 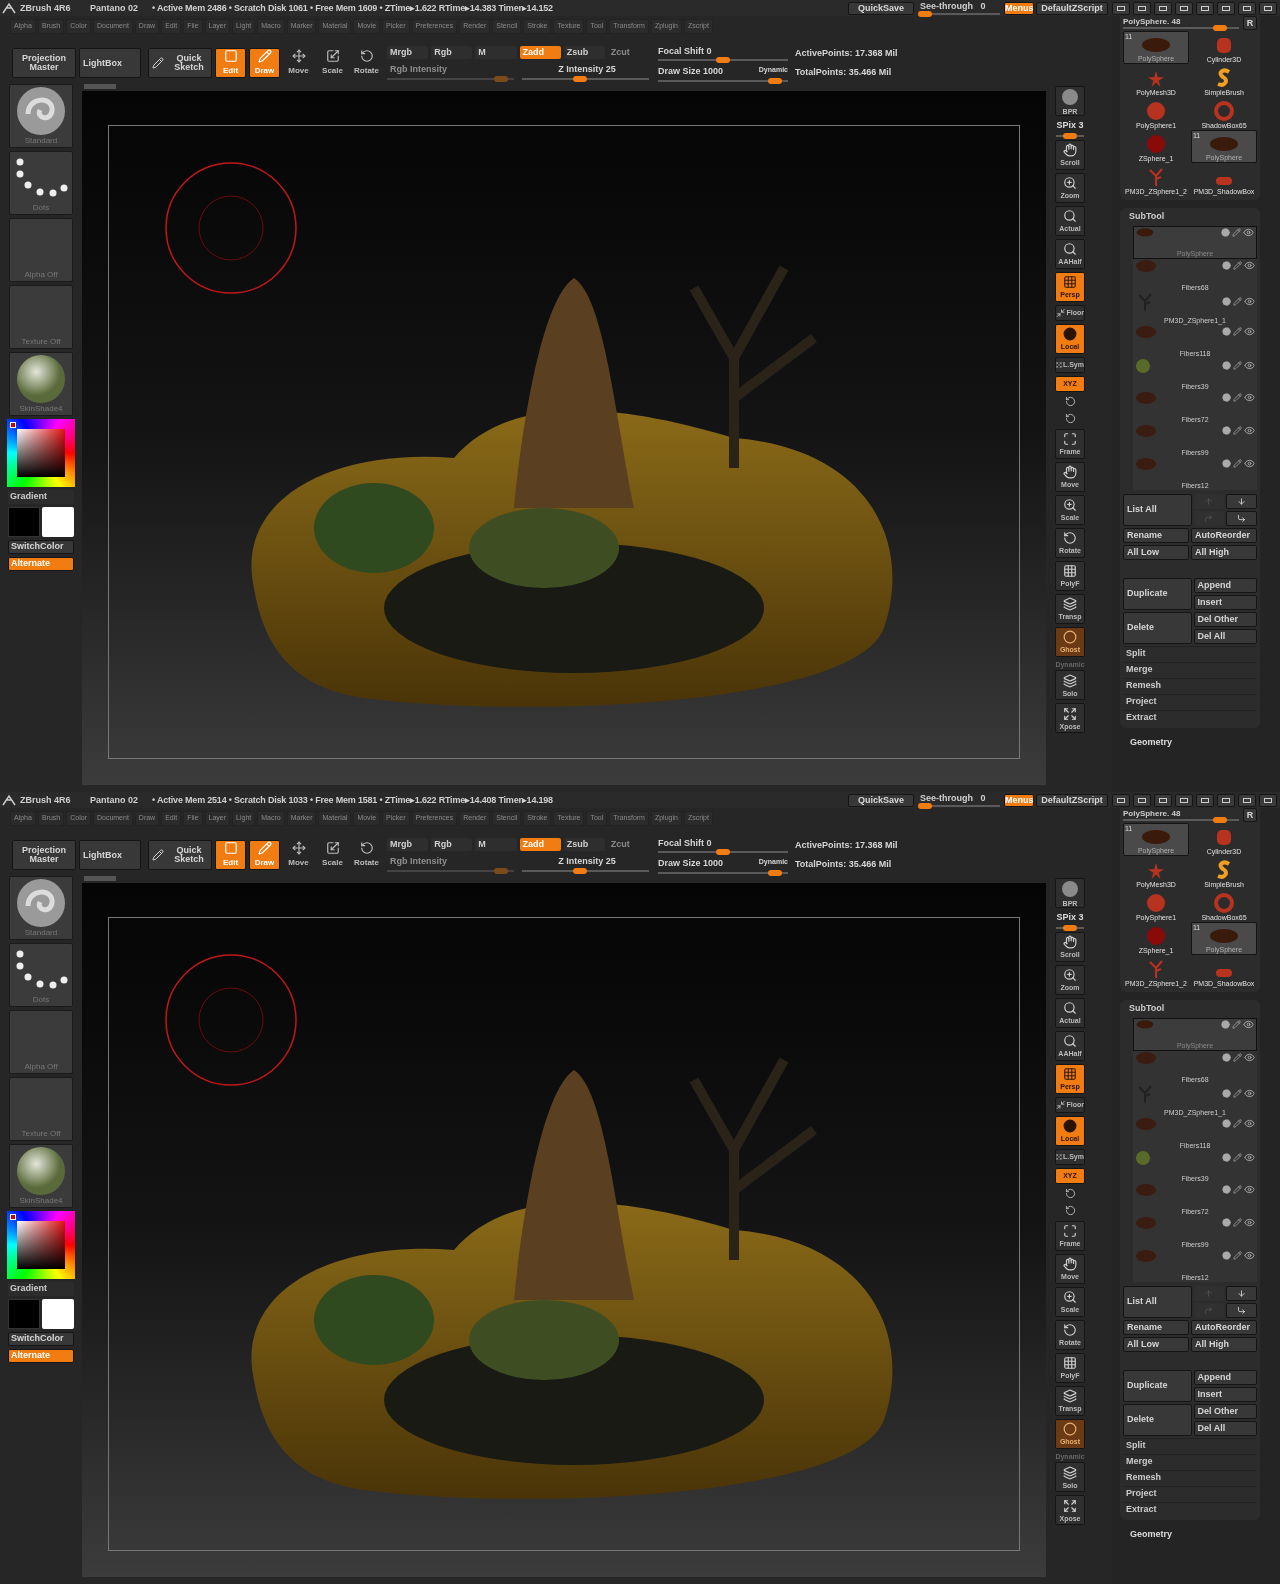 What do you see at coordinates (881, 800) in the screenshot?
I see `quicksave-button: QuickSave` at bounding box center [881, 800].